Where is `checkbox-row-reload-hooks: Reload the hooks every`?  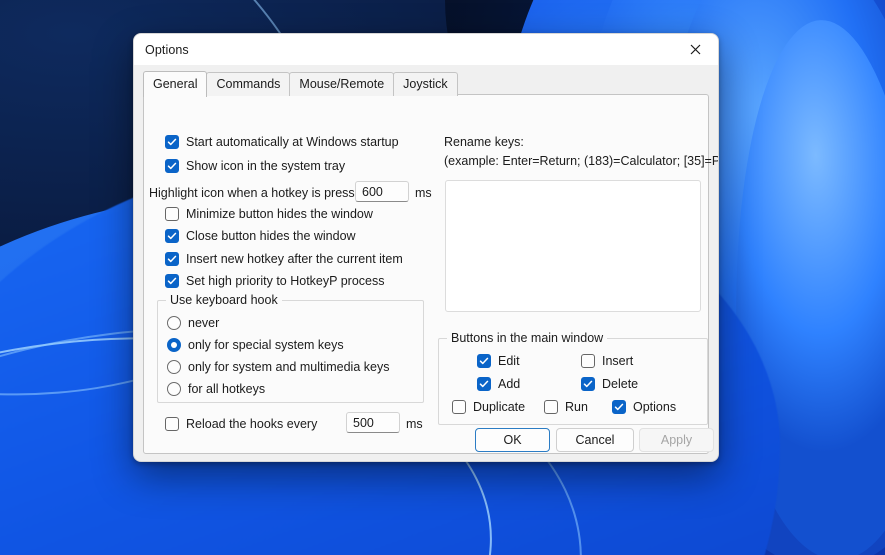 checkbox-row-reload-hooks: Reload the hooks every is located at coordinates (241, 424).